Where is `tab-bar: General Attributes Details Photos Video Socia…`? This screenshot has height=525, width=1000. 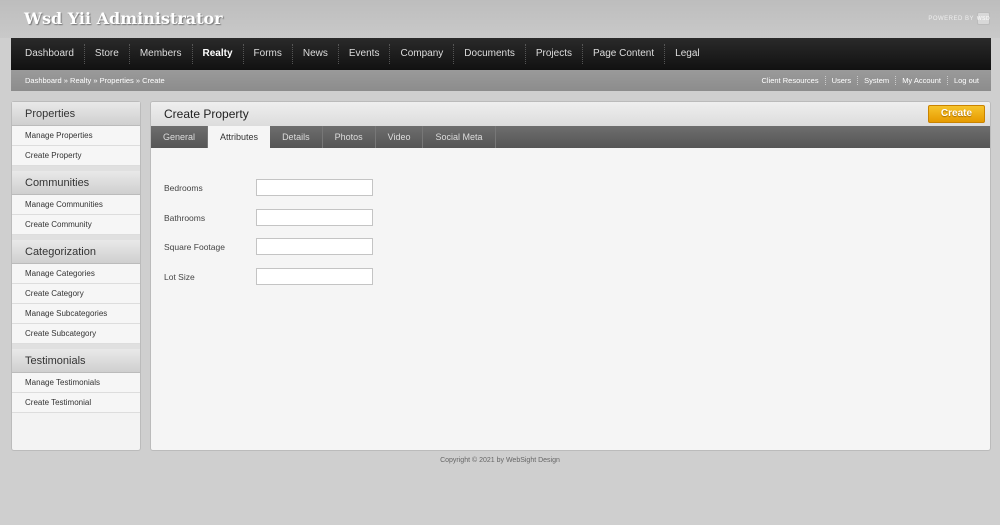
tab-bar: General Attributes Details Photos Video Socia… is located at coordinates (570, 137).